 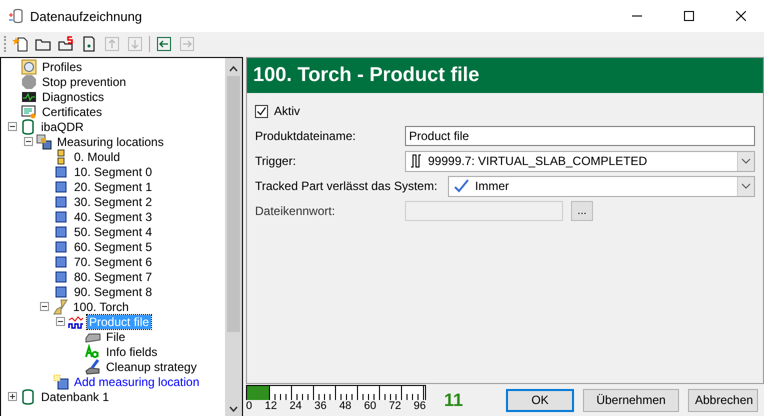 I want to click on tree-item: 20. Segment 1, so click(x=113, y=187).